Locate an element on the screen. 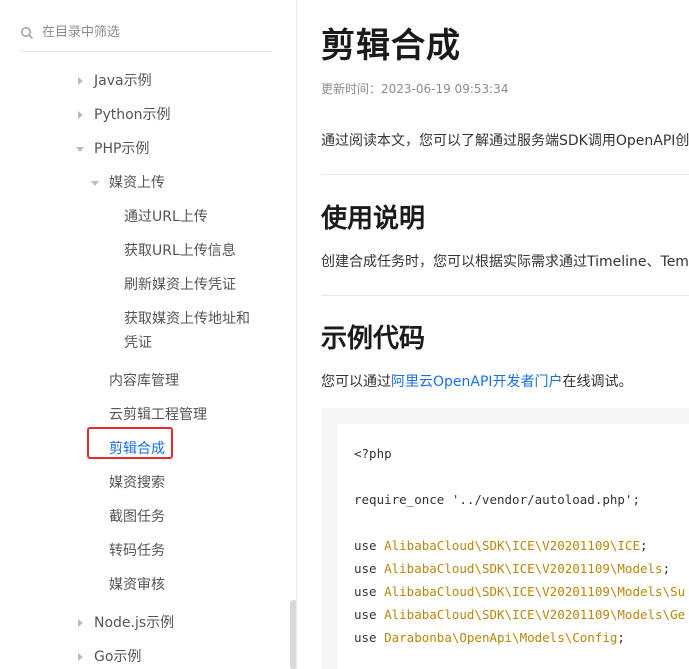 Image resolution: width=689 pixels, height=669 pixels. openapi-portal-link: 阿里云OpenAPI开发者门户 is located at coordinates (477, 382).